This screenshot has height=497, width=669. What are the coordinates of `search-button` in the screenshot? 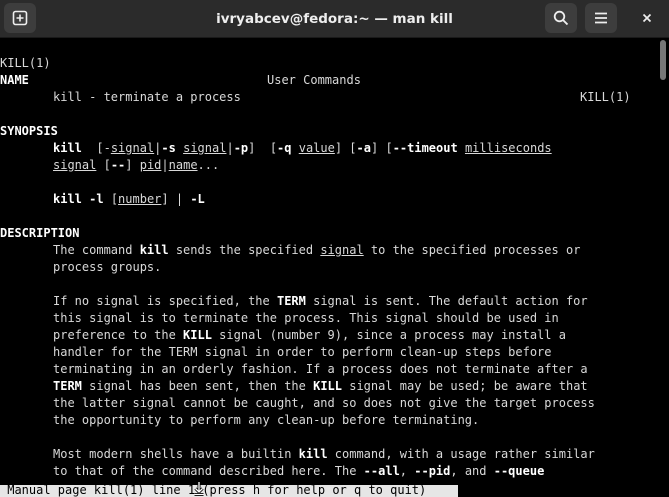 It's located at (561, 18).